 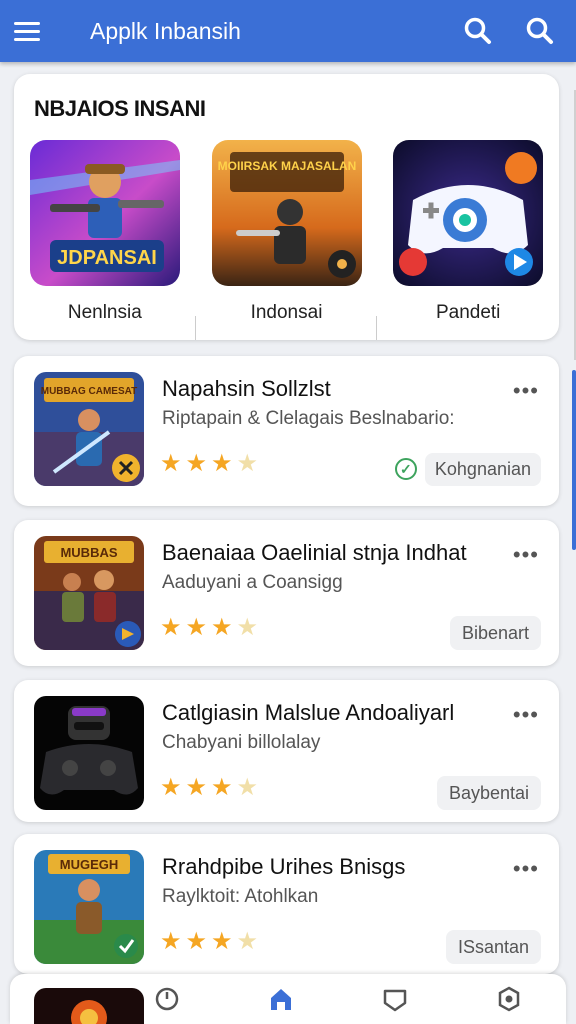 What do you see at coordinates (241, 742) in the screenshot?
I see `card-subtitle: Chabyani billolalay` at bounding box center [241, 742].